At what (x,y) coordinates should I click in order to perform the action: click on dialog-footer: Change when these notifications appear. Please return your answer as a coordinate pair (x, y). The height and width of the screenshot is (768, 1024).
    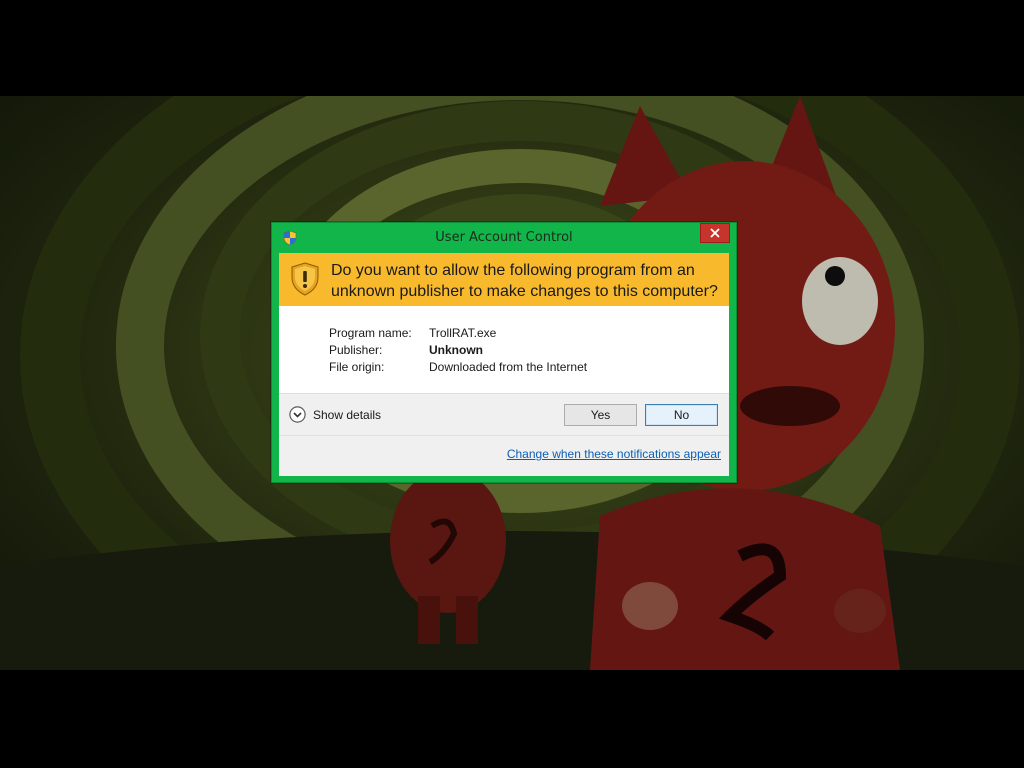
    Looking at the image, I should click on (504, 456).